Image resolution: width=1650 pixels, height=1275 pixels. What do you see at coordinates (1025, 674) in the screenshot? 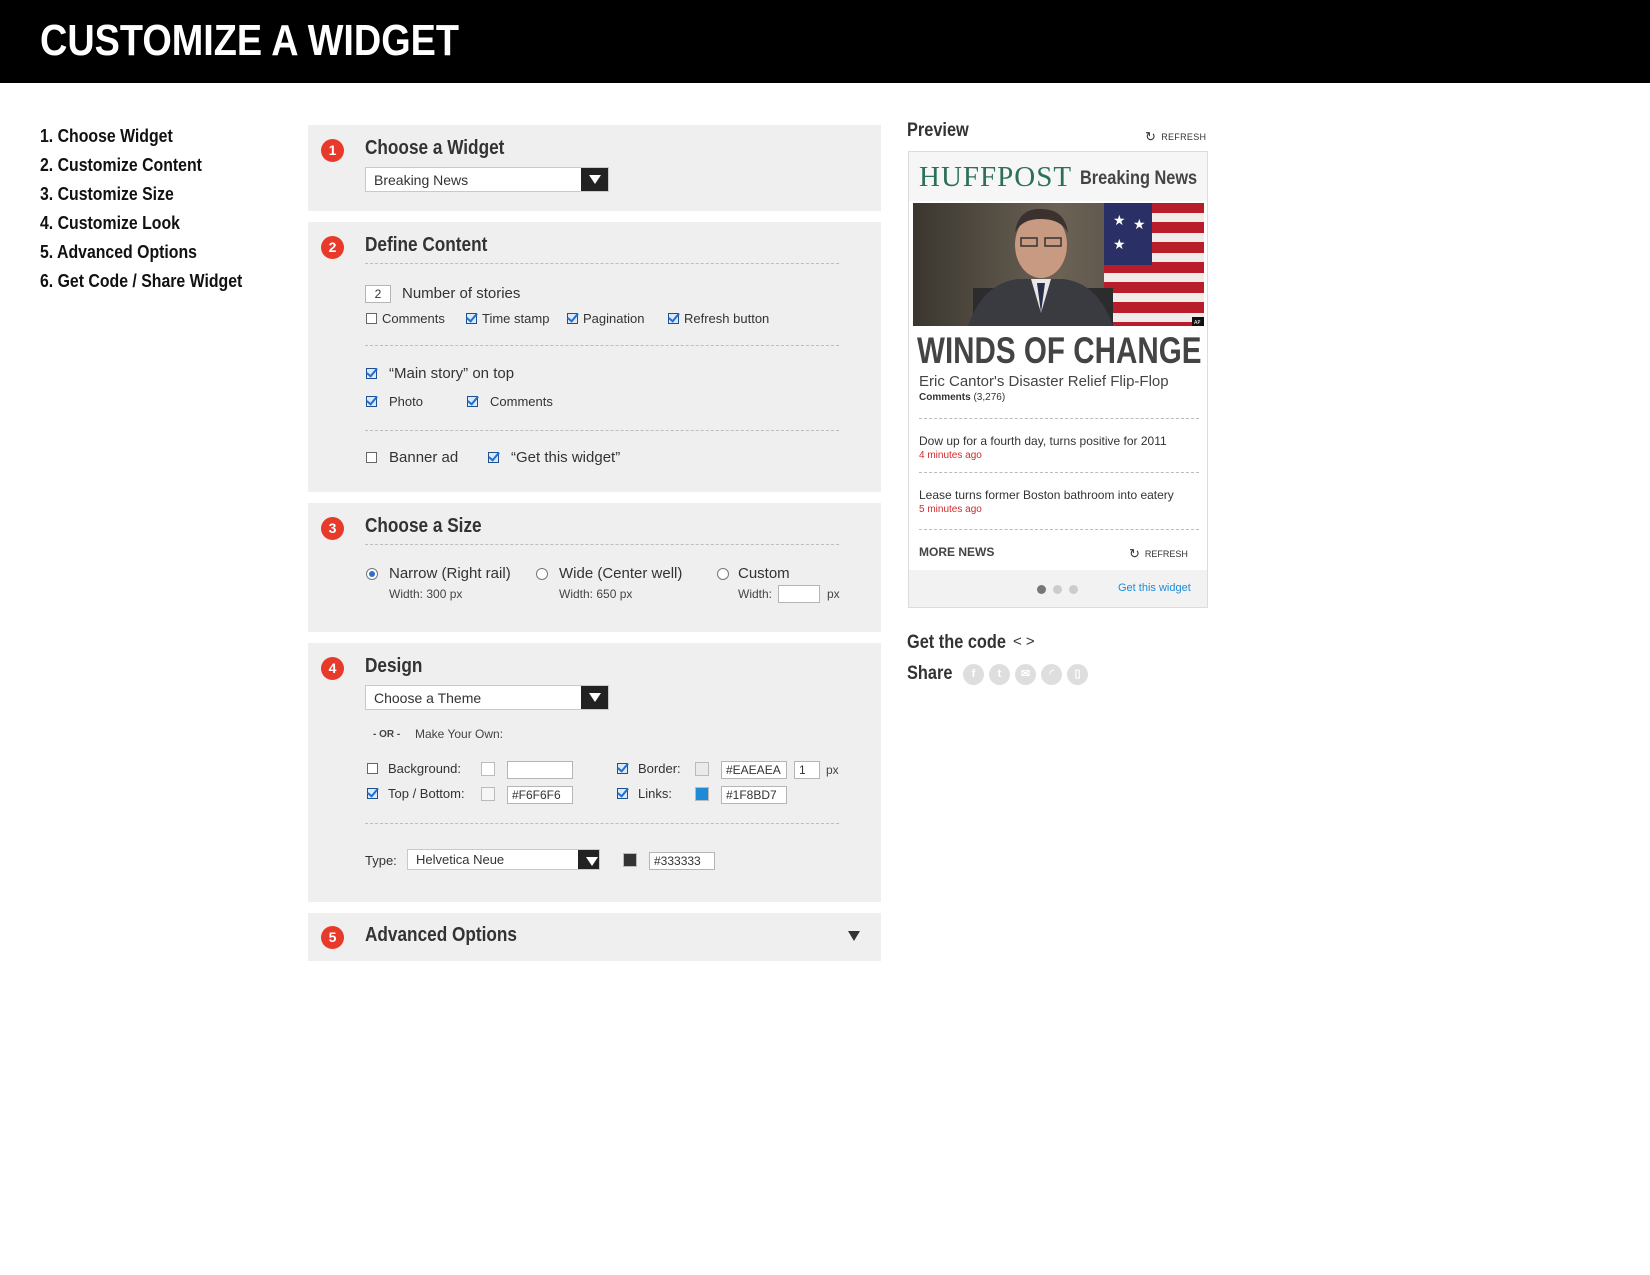
I see `email-icon: ✉` at bounding box center [1025, 674].